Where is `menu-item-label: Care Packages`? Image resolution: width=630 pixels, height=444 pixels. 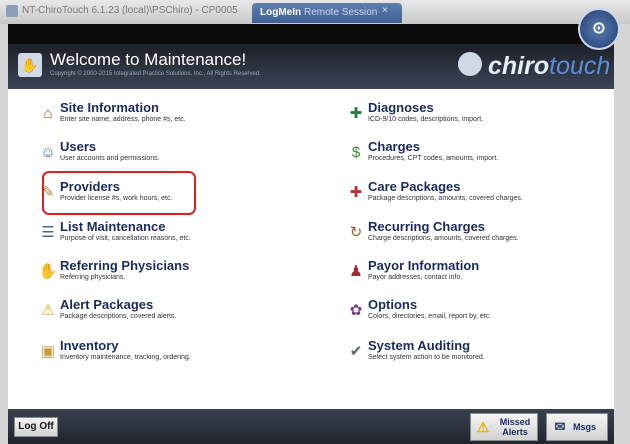
menu-item-label: Care Packages is located at coordinates (414, 186).